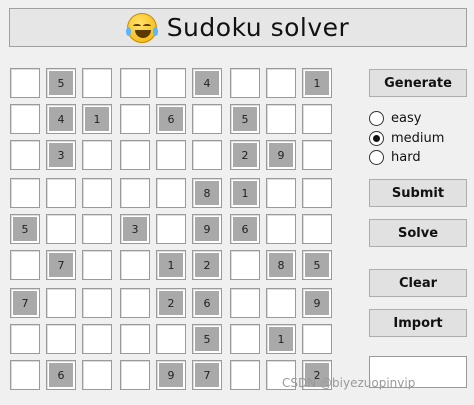 The height and width of the screenshot is (405, 474). Describe the element at coordinates (418, 158) in the screenshot. I see `difficulty-option-hard: hard` at that location.